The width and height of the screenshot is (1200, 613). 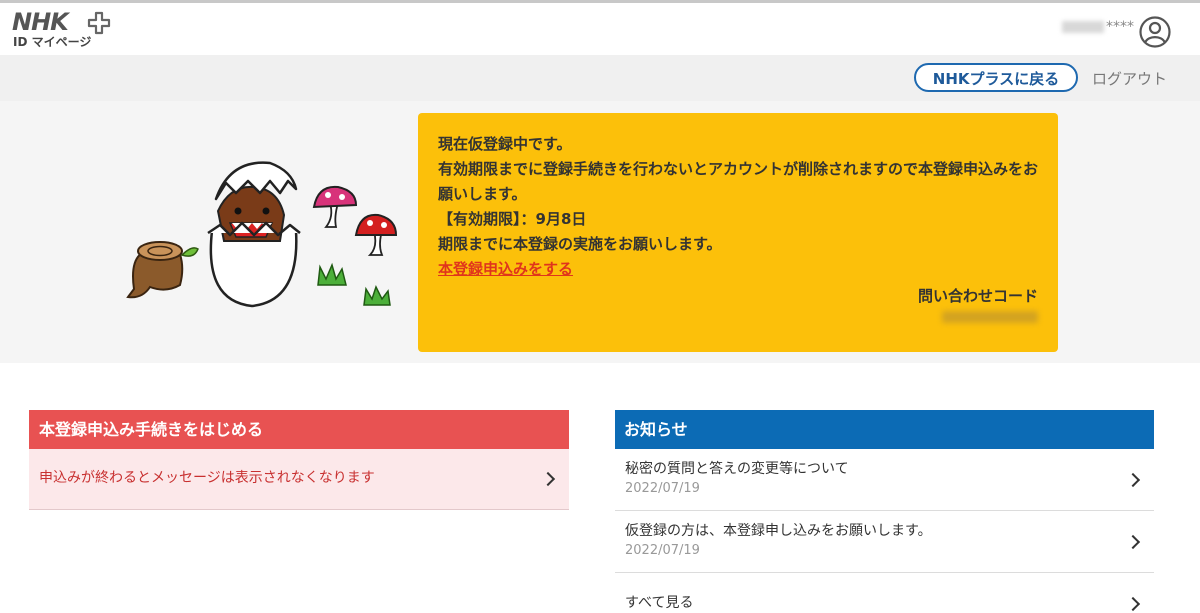 I want to click on domo-egg-illustration, so click(x=262, y=234).